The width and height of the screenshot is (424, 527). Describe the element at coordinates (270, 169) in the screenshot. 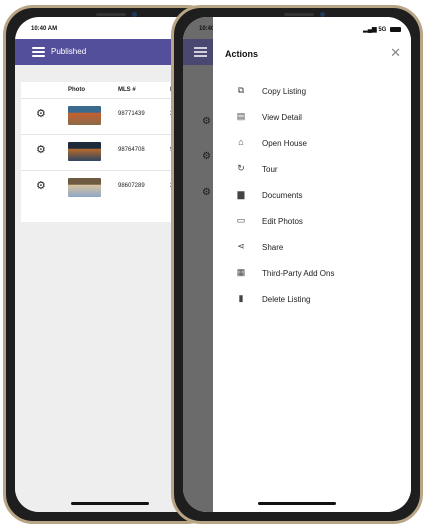

I see `action-label: Tour` at that location.